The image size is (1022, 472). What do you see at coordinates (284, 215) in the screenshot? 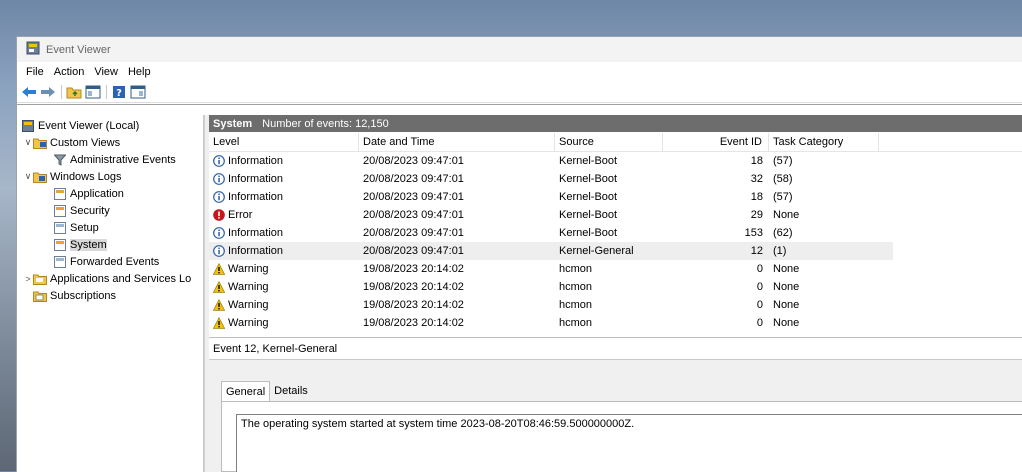
I see `cell-level: Error` at bounding box center [284, 215].